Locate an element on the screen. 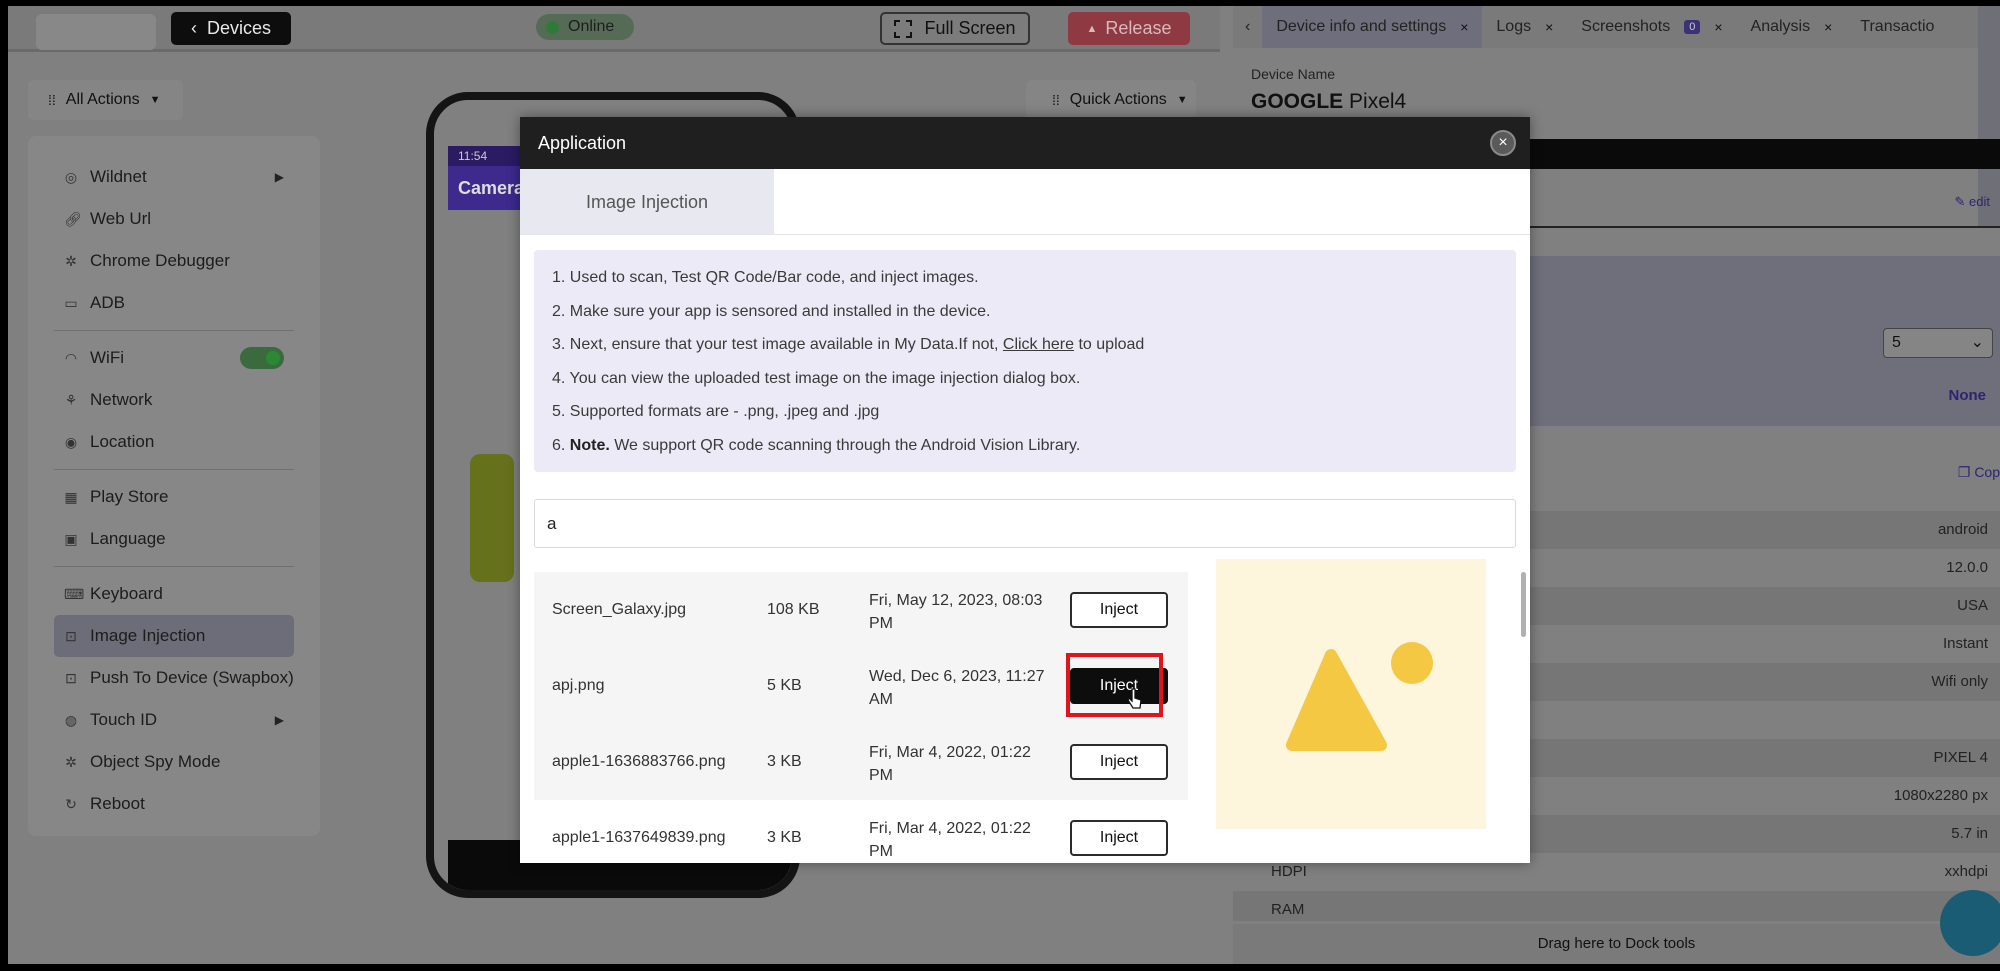 The image size is (2000, 971). menu-item-wifi: ◠ WiFi is located at coordinates (174, 358).